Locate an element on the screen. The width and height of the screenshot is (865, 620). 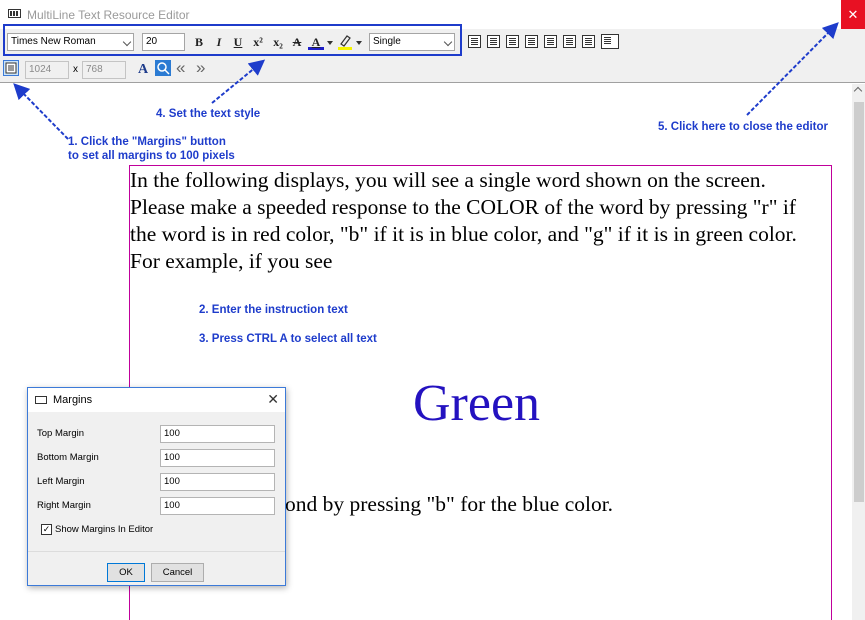
margins-button is located at coordinates (11, 68).